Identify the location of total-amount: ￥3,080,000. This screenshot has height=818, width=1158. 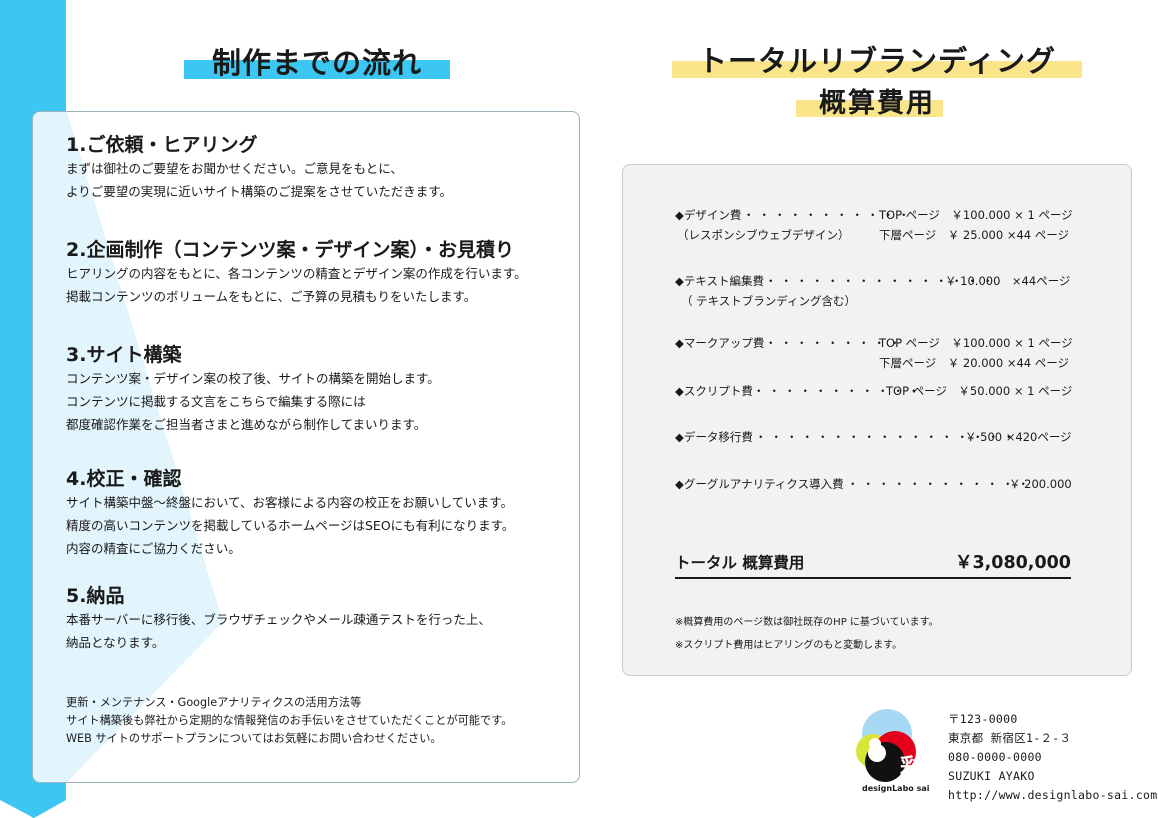
(1012, 563).